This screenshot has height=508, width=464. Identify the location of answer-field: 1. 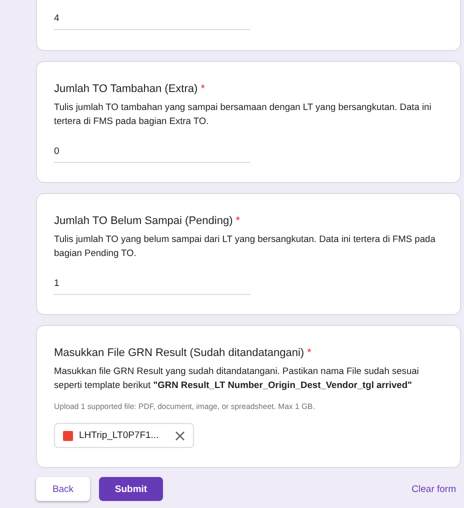
(152, 285).